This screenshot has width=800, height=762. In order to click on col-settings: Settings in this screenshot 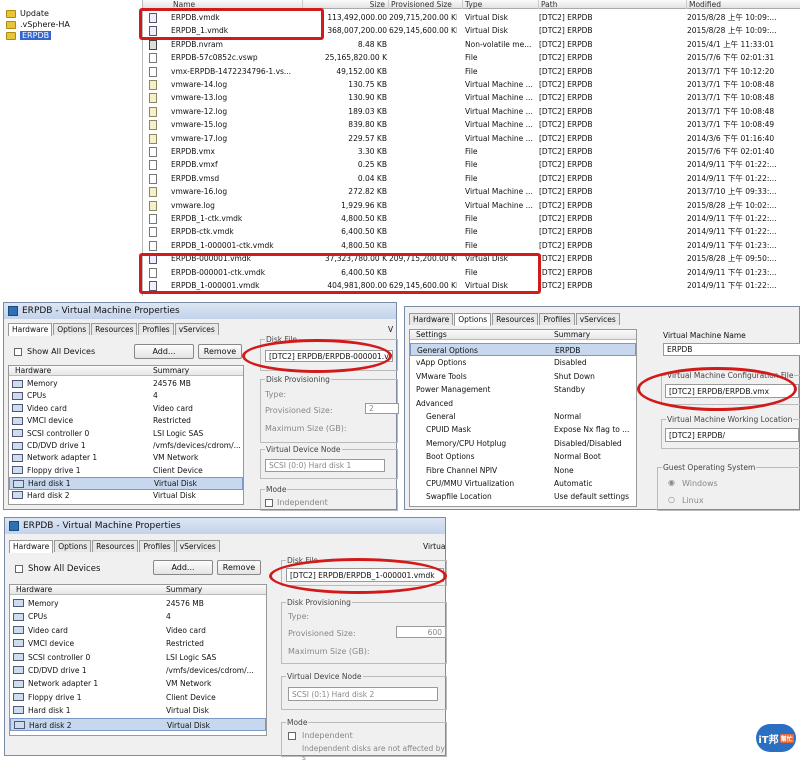, I will do `click(431, 335)`.